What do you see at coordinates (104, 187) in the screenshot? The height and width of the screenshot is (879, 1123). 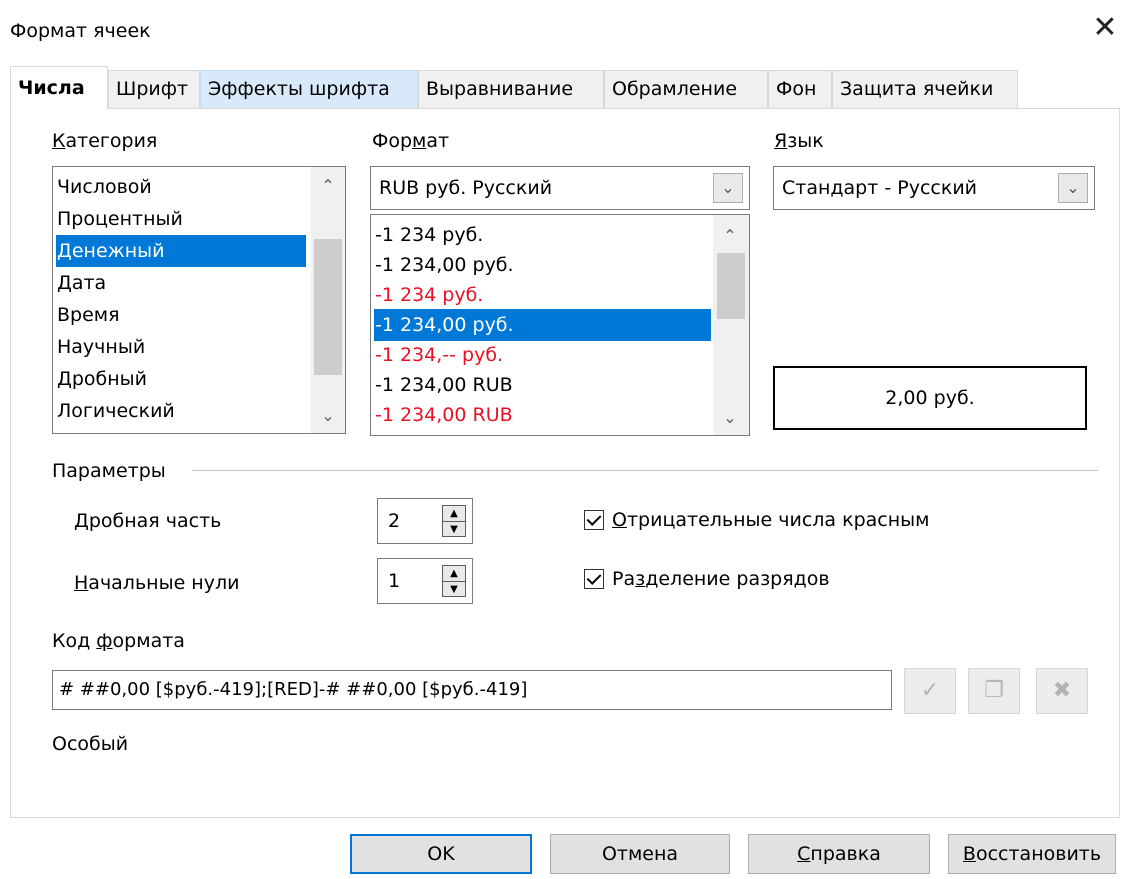 I see `list-item: Числовой` at bounding box center [104, 187].